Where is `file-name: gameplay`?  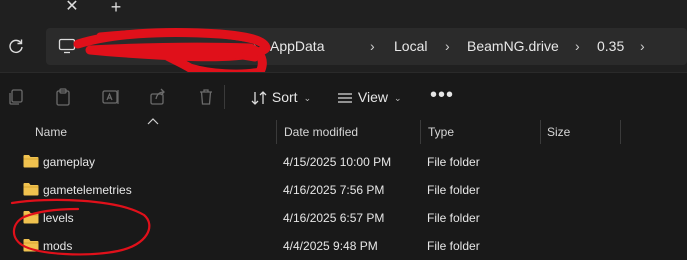 file-name: gameplay is located at coordinates (69, 162).